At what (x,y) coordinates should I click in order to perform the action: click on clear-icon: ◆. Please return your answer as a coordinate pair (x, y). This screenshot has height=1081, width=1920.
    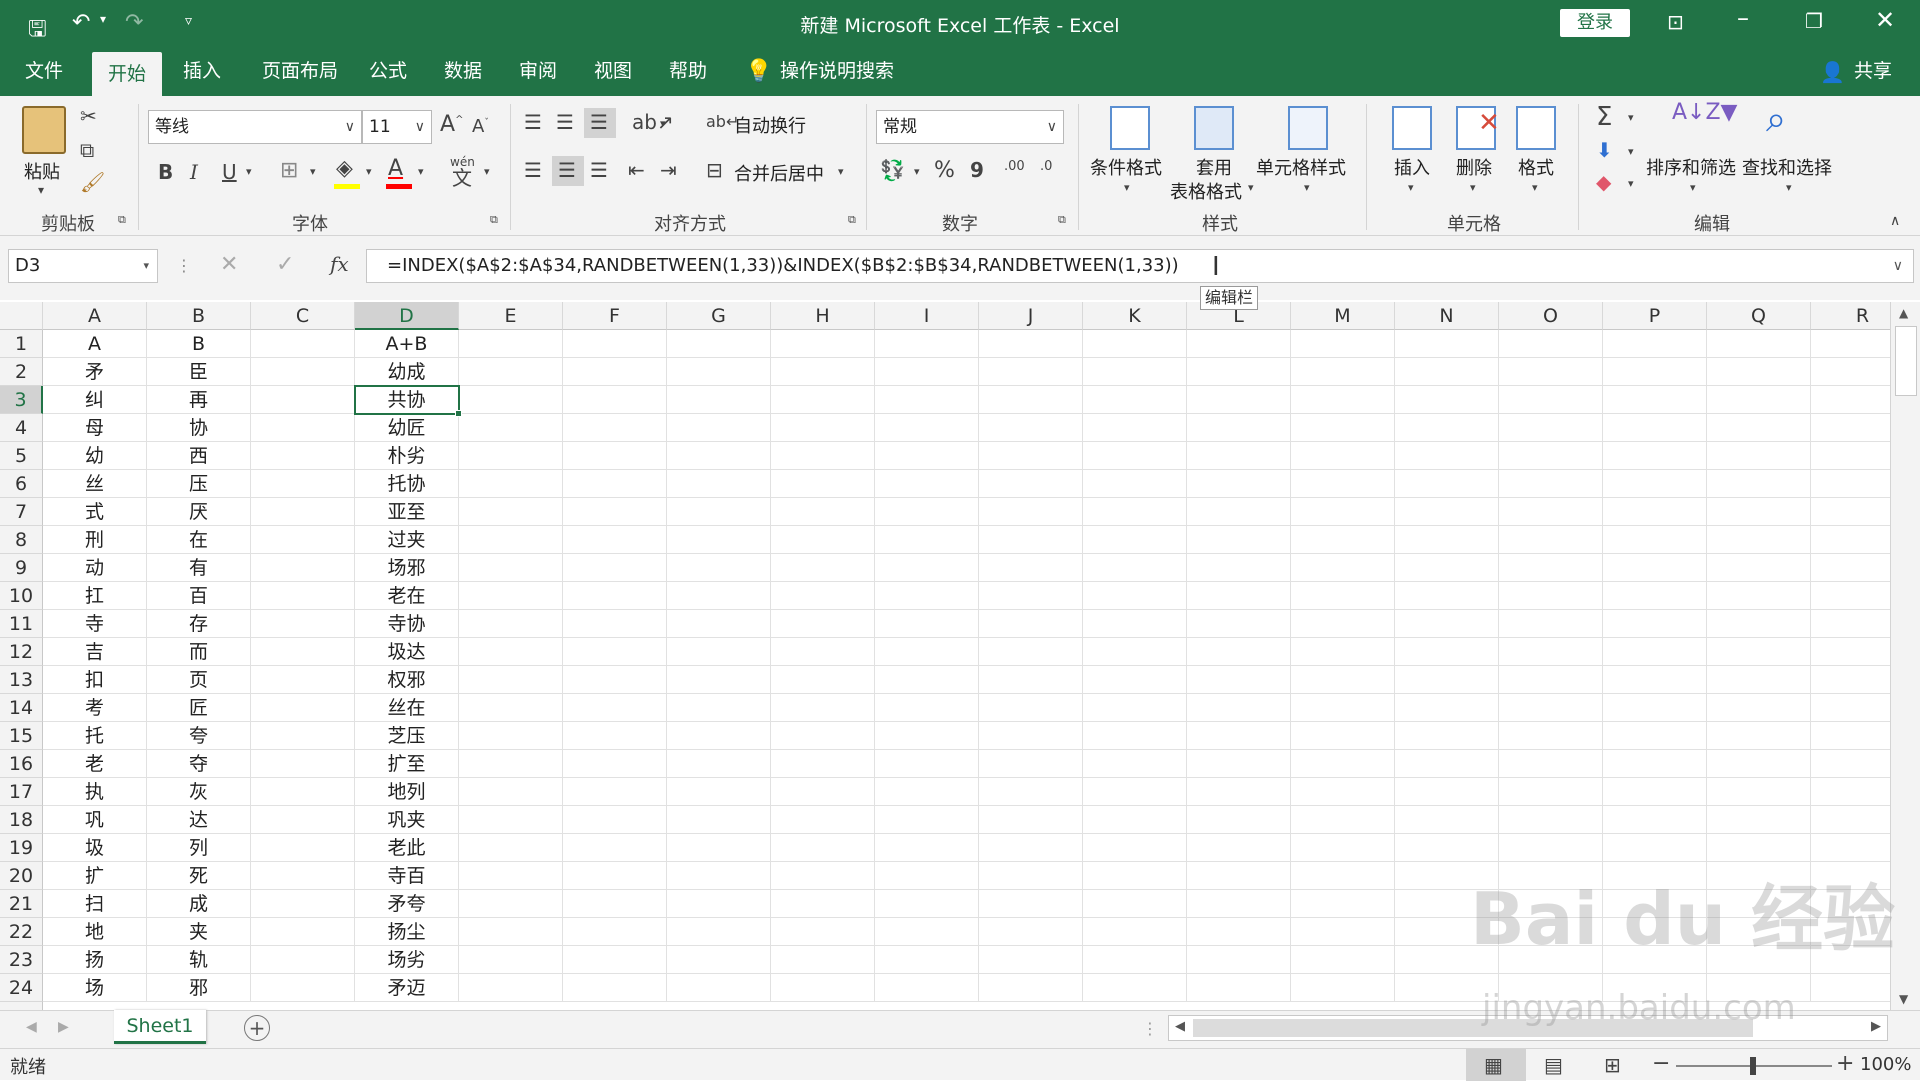
    Looking at the image, I should click on (1603, 182).